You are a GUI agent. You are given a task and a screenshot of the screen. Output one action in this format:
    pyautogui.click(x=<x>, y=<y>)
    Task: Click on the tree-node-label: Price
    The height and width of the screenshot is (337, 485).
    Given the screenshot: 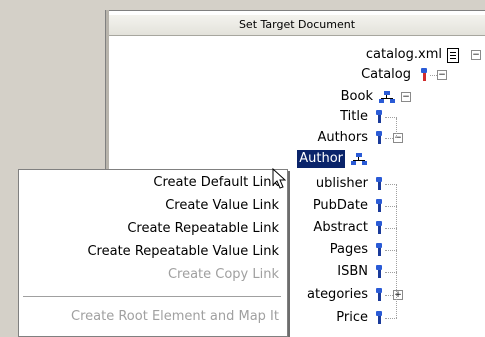 What is the action you would take?
    pyautogui.click(x=352, y=317)
    